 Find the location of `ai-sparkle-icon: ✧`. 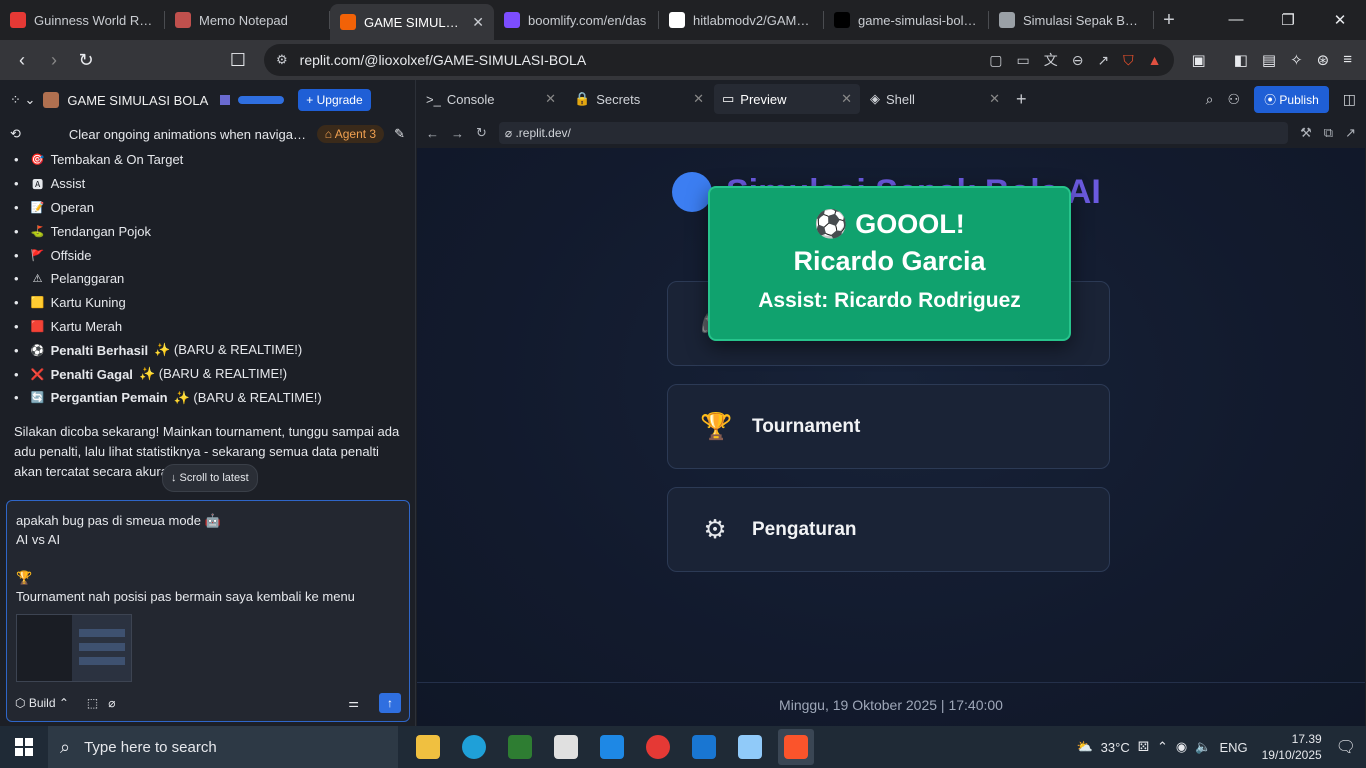

ai-sparkle-icon: ✧ is located at coordinates (1296, 60).